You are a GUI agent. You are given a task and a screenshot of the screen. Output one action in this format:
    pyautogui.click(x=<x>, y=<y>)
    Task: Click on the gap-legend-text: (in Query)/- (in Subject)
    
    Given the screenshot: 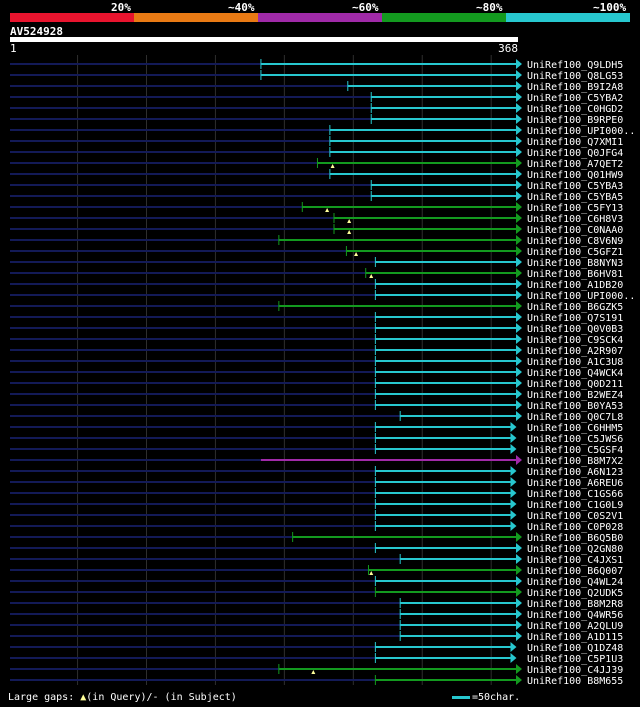 What is the action you would take?
    pyautogui.click(x=161, y=697)
    